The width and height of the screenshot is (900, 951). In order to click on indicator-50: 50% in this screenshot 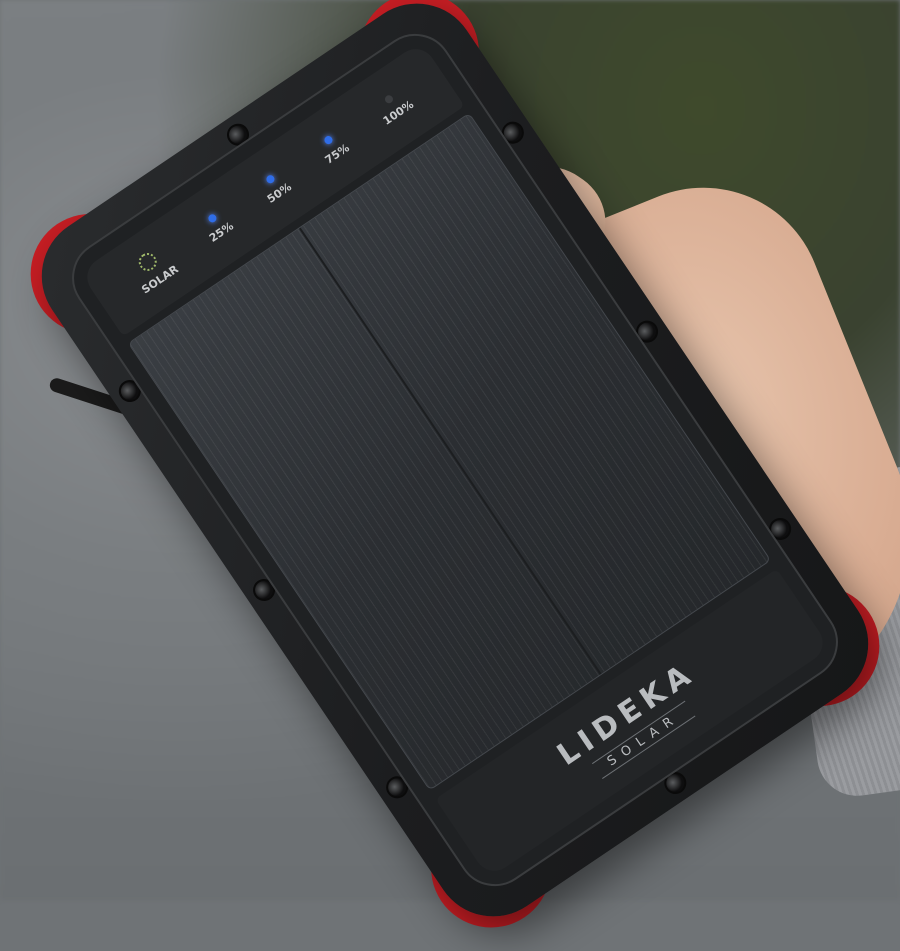, I will do `click(275, 186)`.